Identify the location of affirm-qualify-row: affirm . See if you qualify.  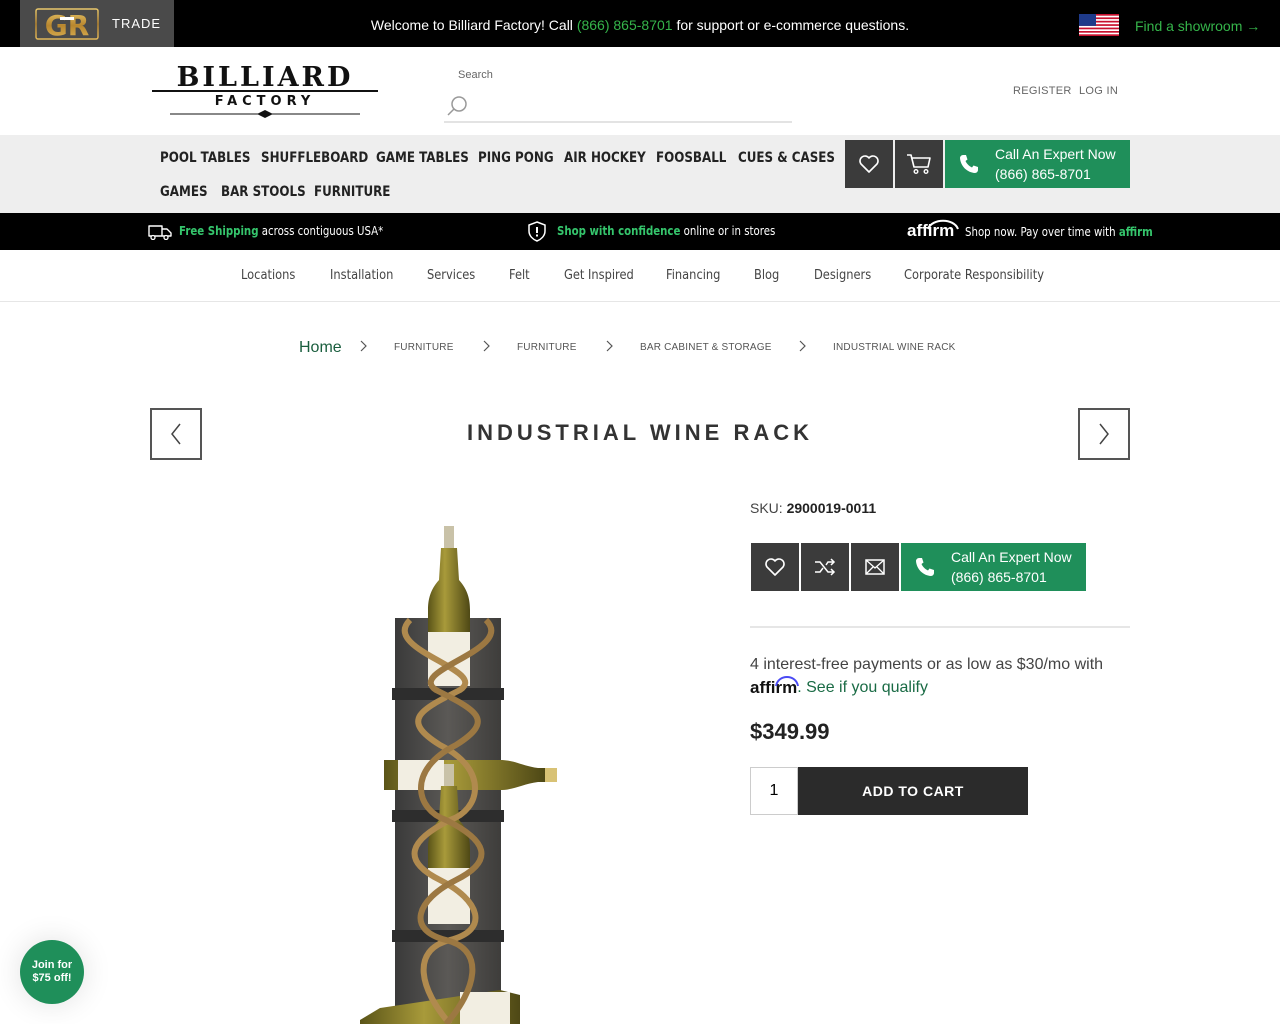
(839, 687).